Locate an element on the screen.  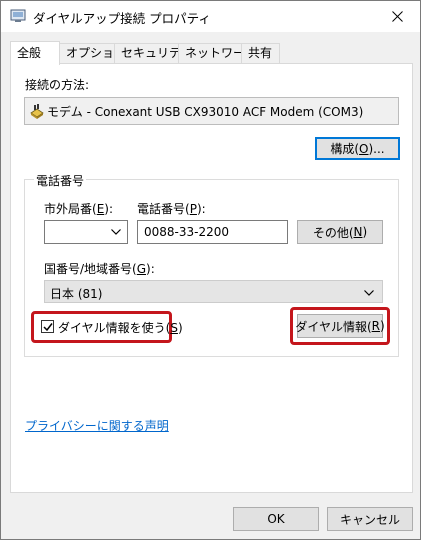
tab-options: オプション is located at coordinates (92, 53).